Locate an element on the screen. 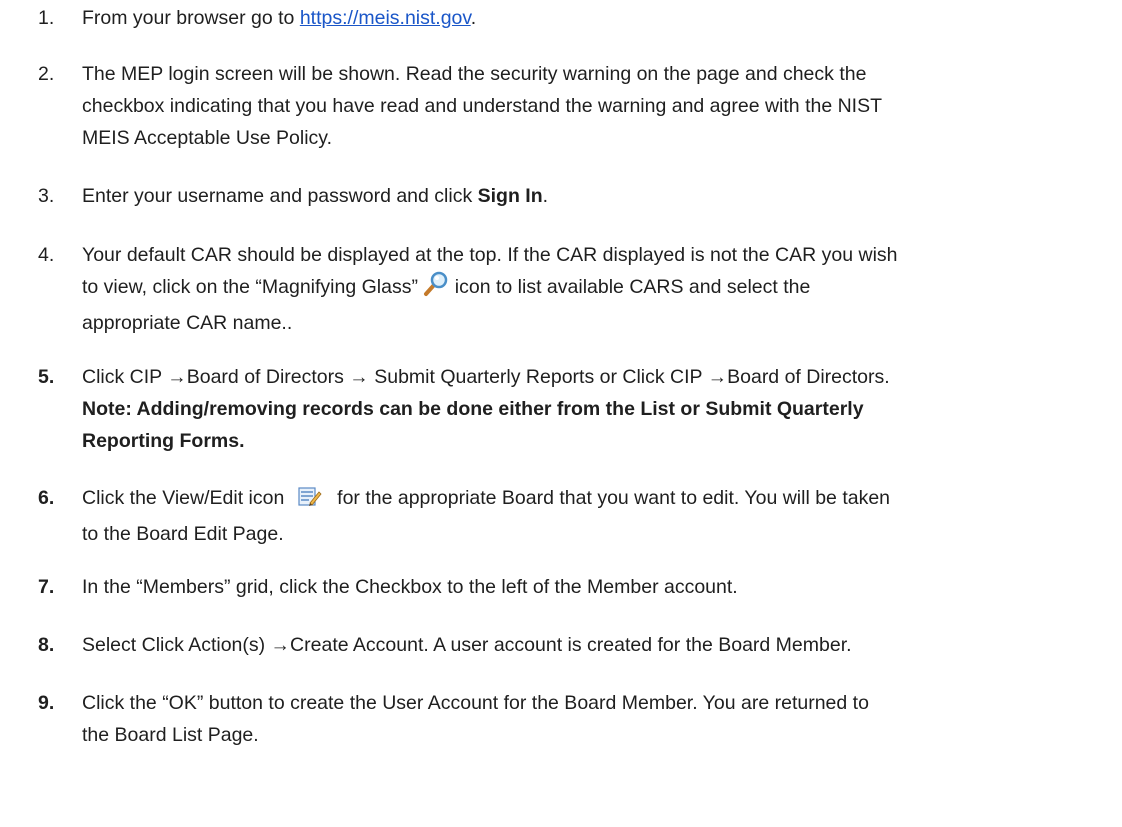 The width and height of the screenshot is (1122, 827). step-note: Reporting Forms. is located at coordinates (590, 441).